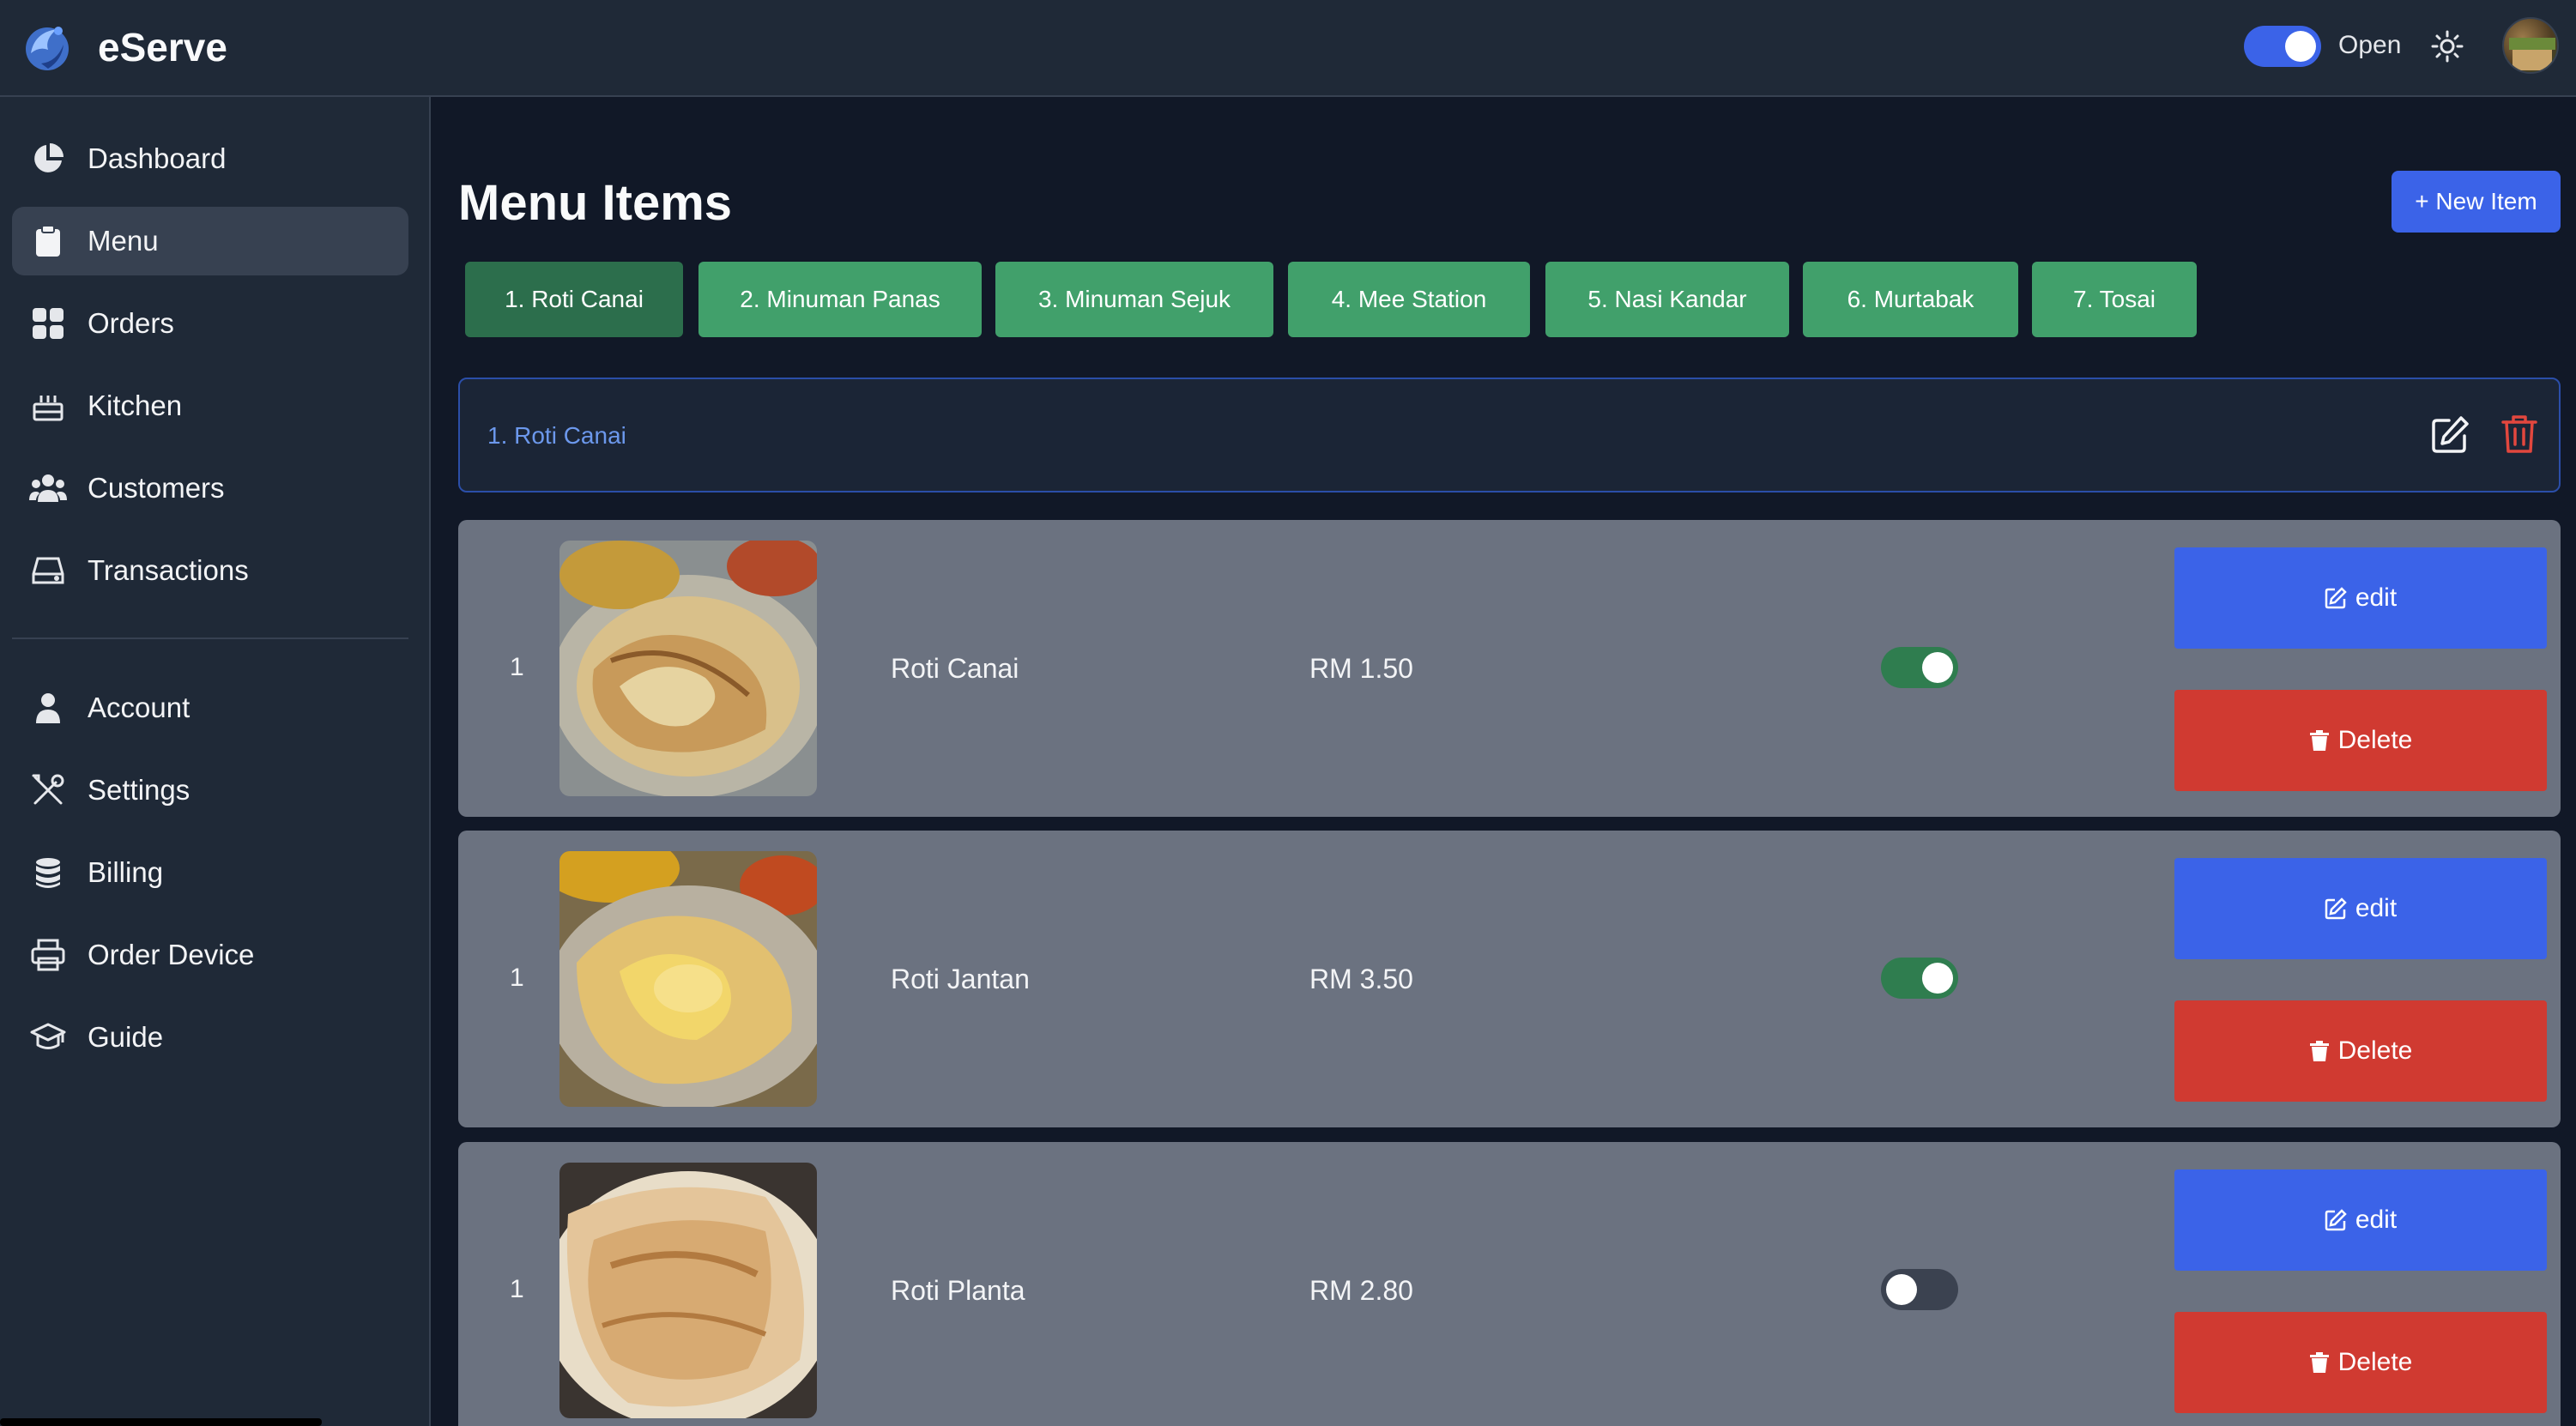 This screenshot has height=1426, width=2576. I want to click on sidebar-item-label: Billing, so click(126, 872).